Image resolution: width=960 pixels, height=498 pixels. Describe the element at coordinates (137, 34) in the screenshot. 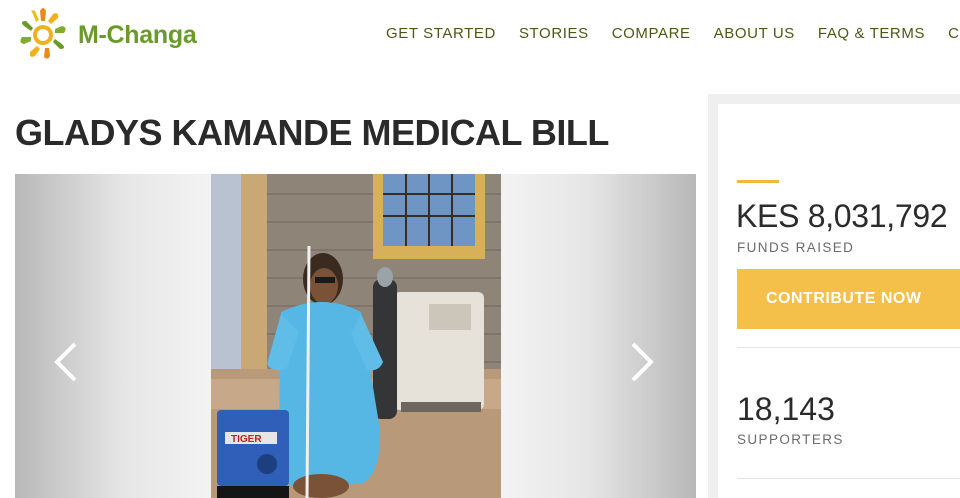

I see `logo-text: M-Changa` at that location.